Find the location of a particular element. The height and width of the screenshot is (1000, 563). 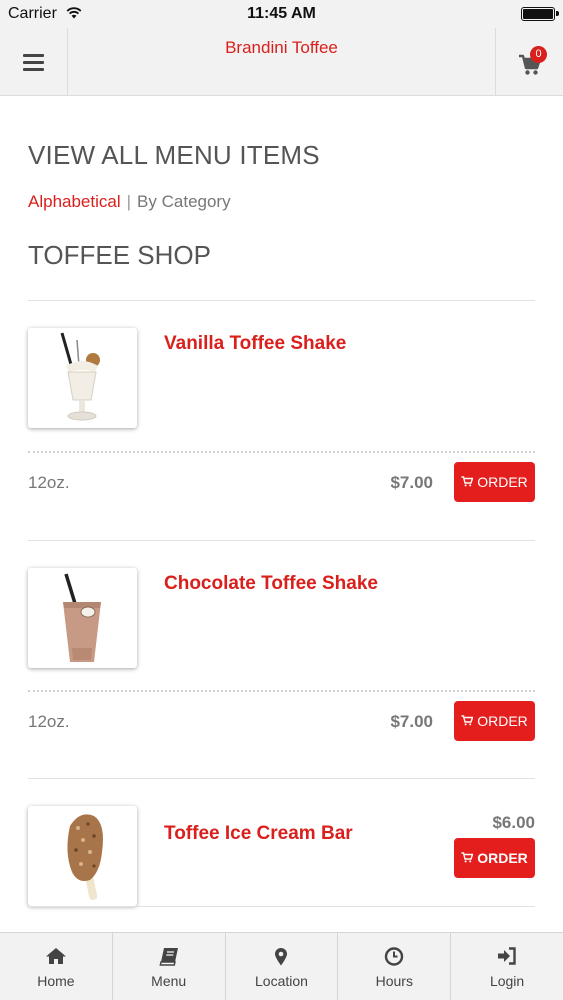

bottom-tab-bar: Home Menu Location Hours Login is located at coordinates (281, 966).